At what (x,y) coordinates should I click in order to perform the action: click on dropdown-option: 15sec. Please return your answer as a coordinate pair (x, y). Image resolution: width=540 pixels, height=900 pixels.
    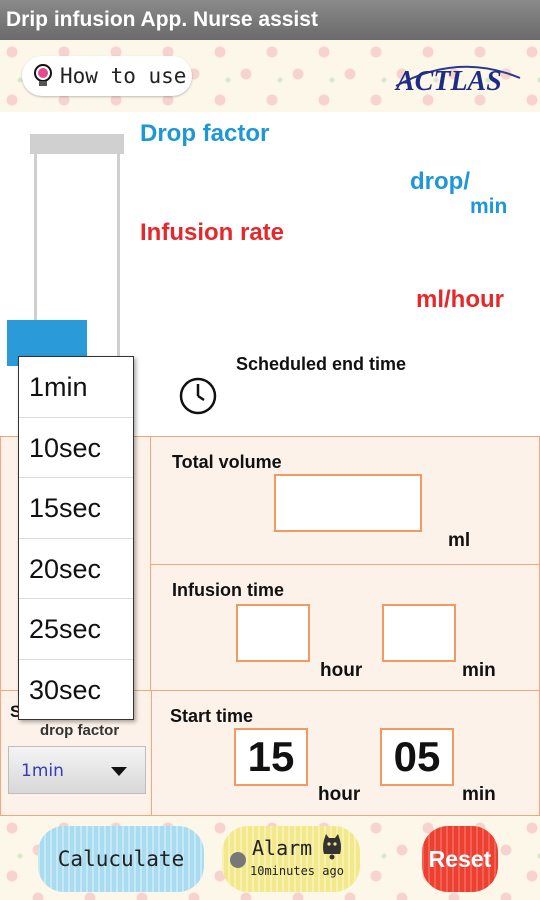
    Looking at the image, I should click on (76, 508).